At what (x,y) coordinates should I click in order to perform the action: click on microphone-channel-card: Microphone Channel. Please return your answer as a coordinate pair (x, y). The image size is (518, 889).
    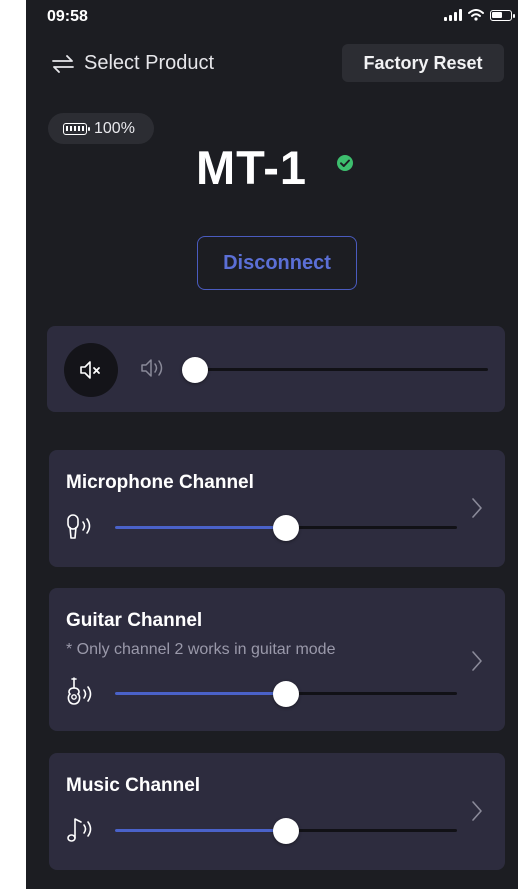
    Looking at the image, I should click on (277, 508).